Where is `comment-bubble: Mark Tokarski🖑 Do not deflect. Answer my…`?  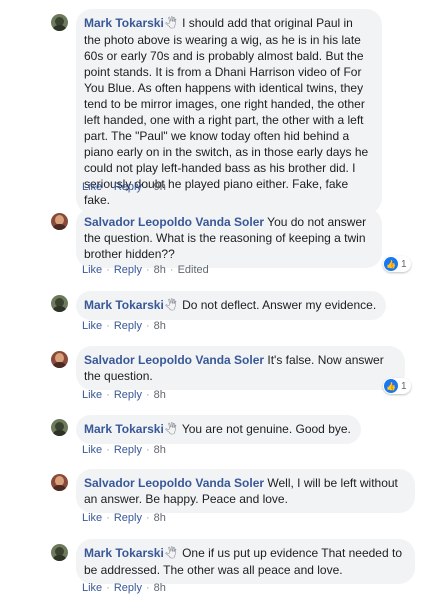
comment-bubble: Mark Tokarski🖑 Do not deflect. Answer my… is located at coordinates (231, 305).